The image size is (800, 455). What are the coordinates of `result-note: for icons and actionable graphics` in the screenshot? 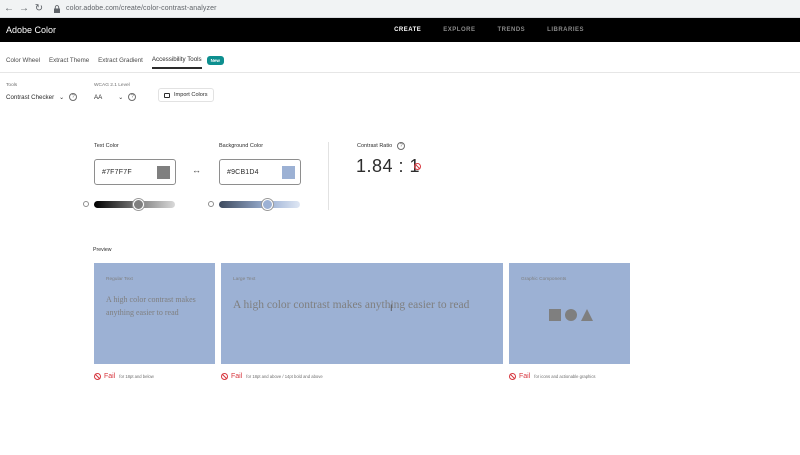 It's located at (565, 376).